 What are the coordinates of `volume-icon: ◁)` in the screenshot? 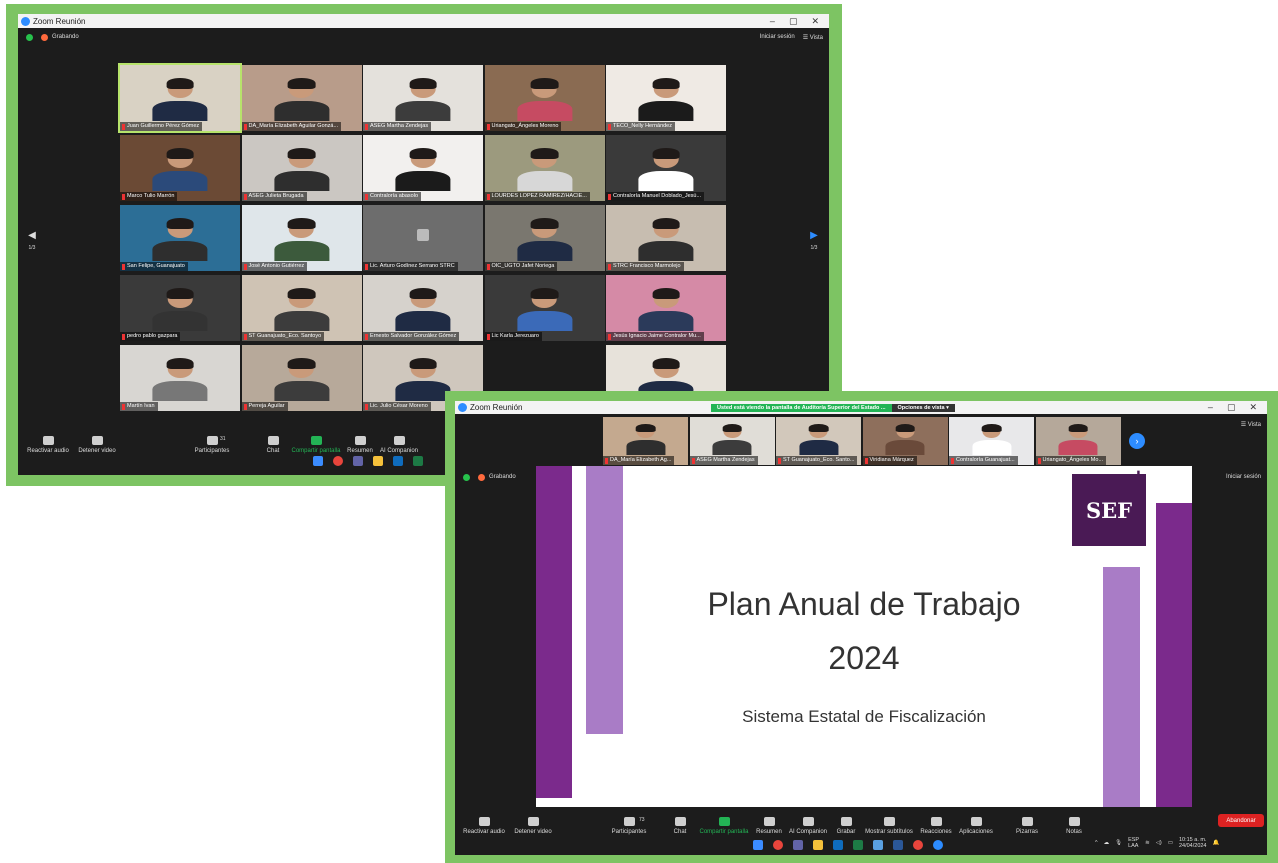 It's located at (1159, 843).